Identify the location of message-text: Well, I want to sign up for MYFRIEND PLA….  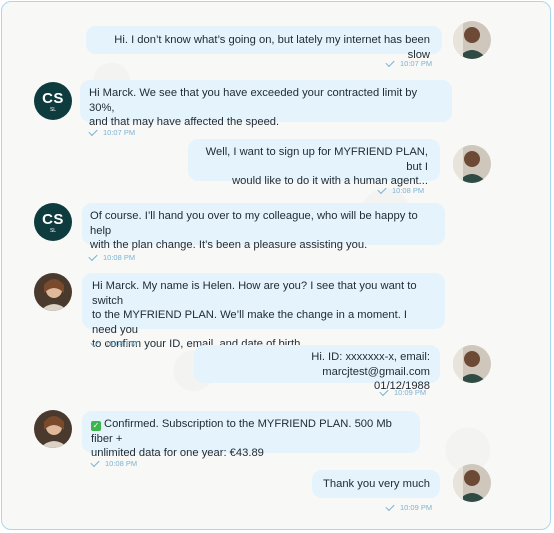
(316, 159).